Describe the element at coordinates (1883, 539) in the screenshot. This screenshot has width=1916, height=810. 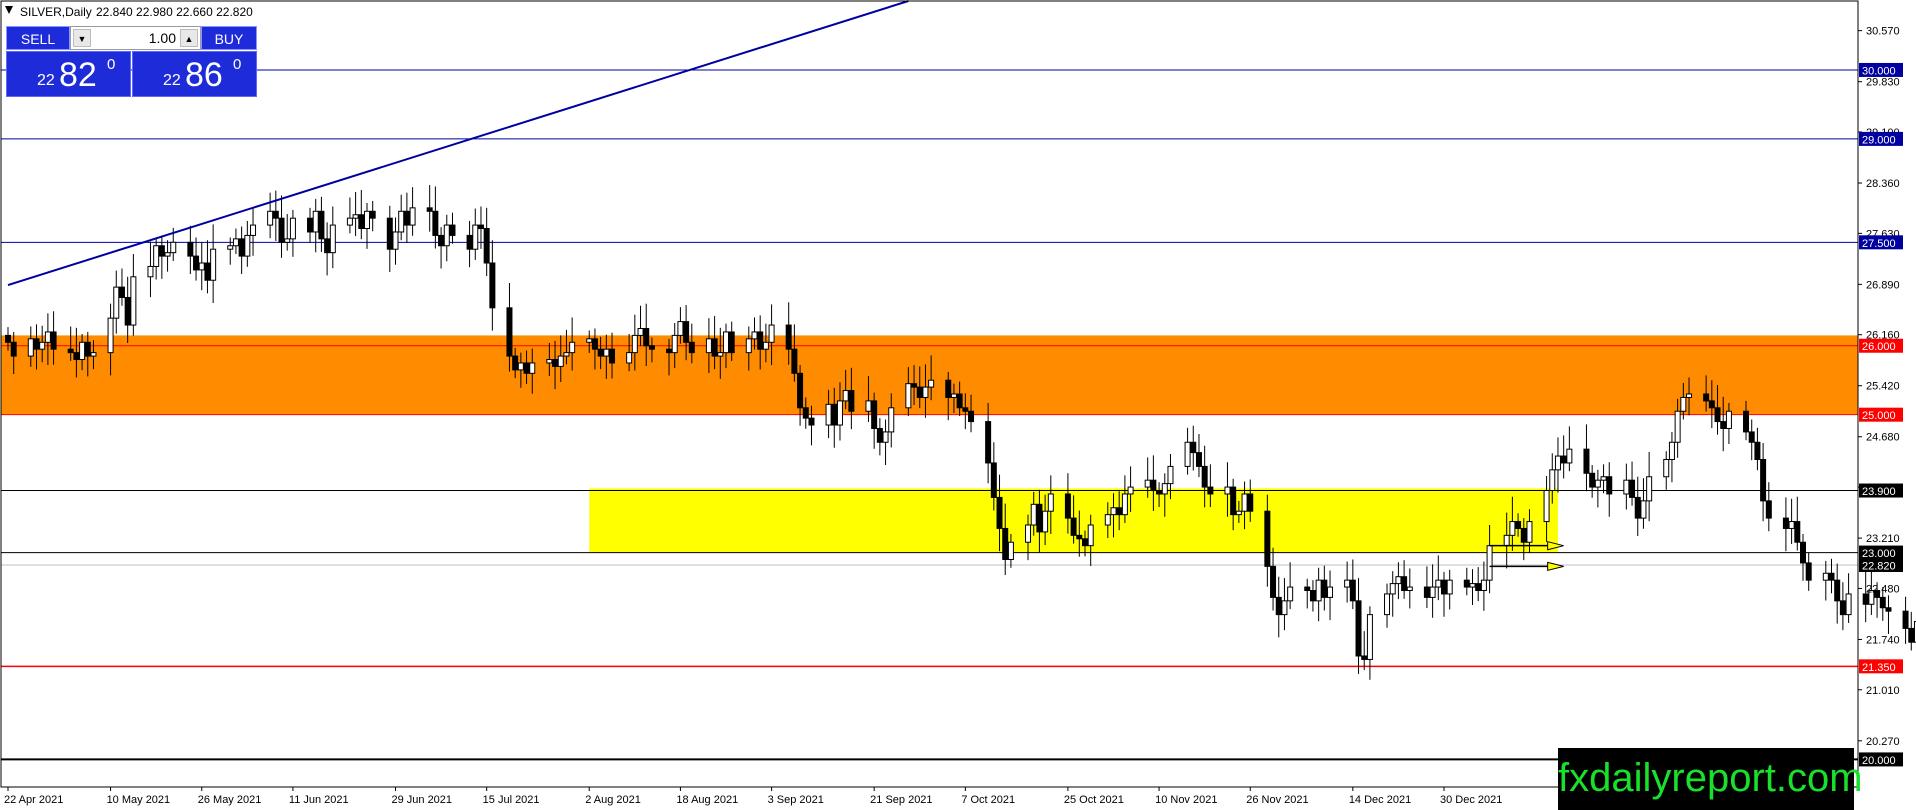
I see `y-tick-label-10: 23.210` at that location.